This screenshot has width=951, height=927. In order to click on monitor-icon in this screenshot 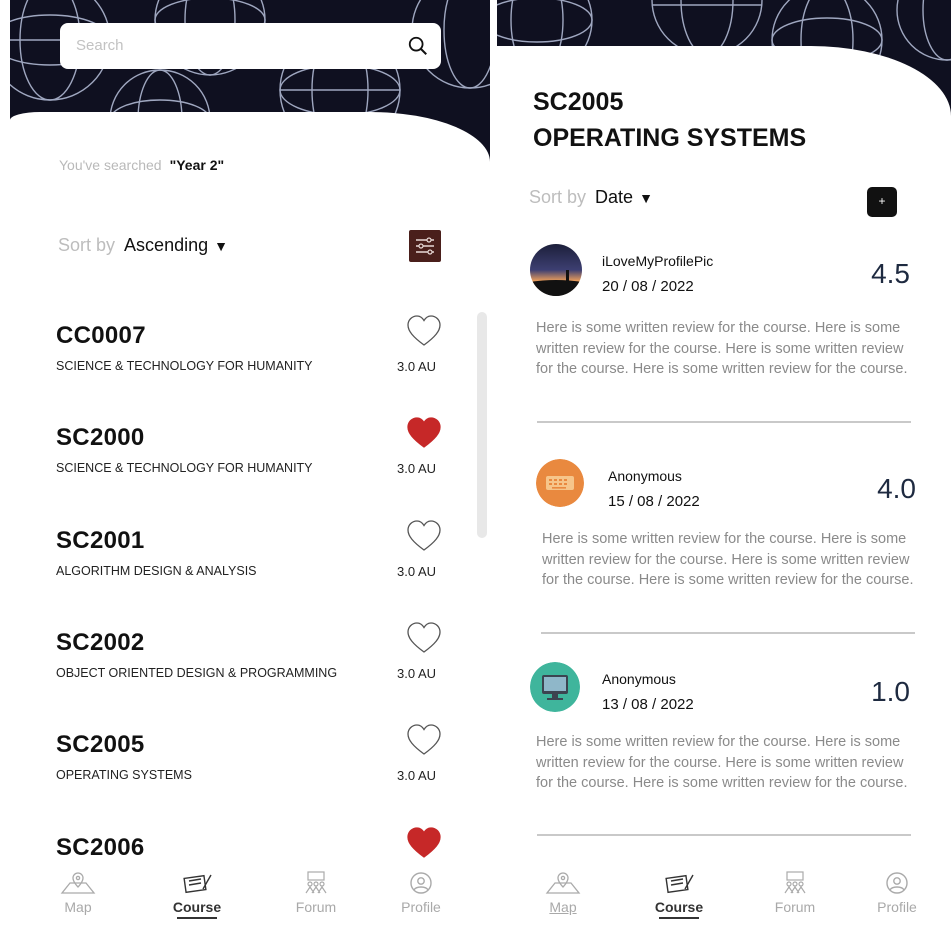, I will do `click(555, 687)`.